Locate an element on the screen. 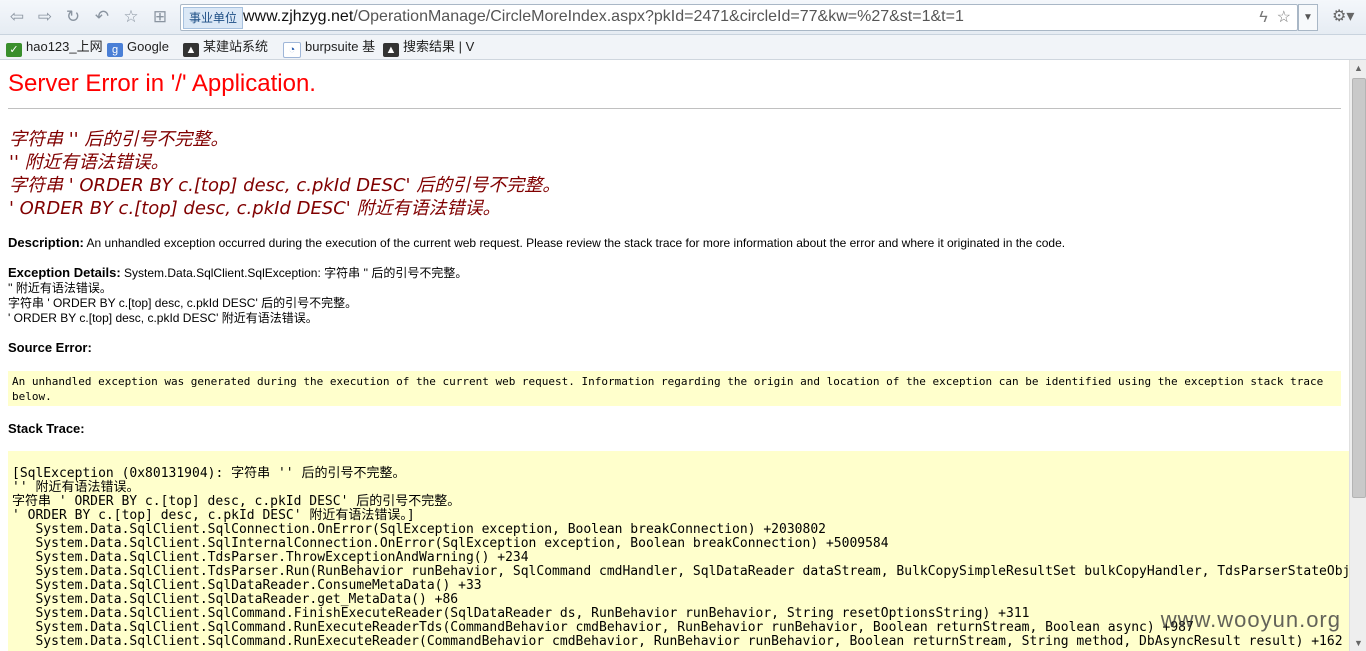 The height and width of the screenshot is (651, 1366). favorite-star-icon: ☆ is located at coordinates (131, 17).